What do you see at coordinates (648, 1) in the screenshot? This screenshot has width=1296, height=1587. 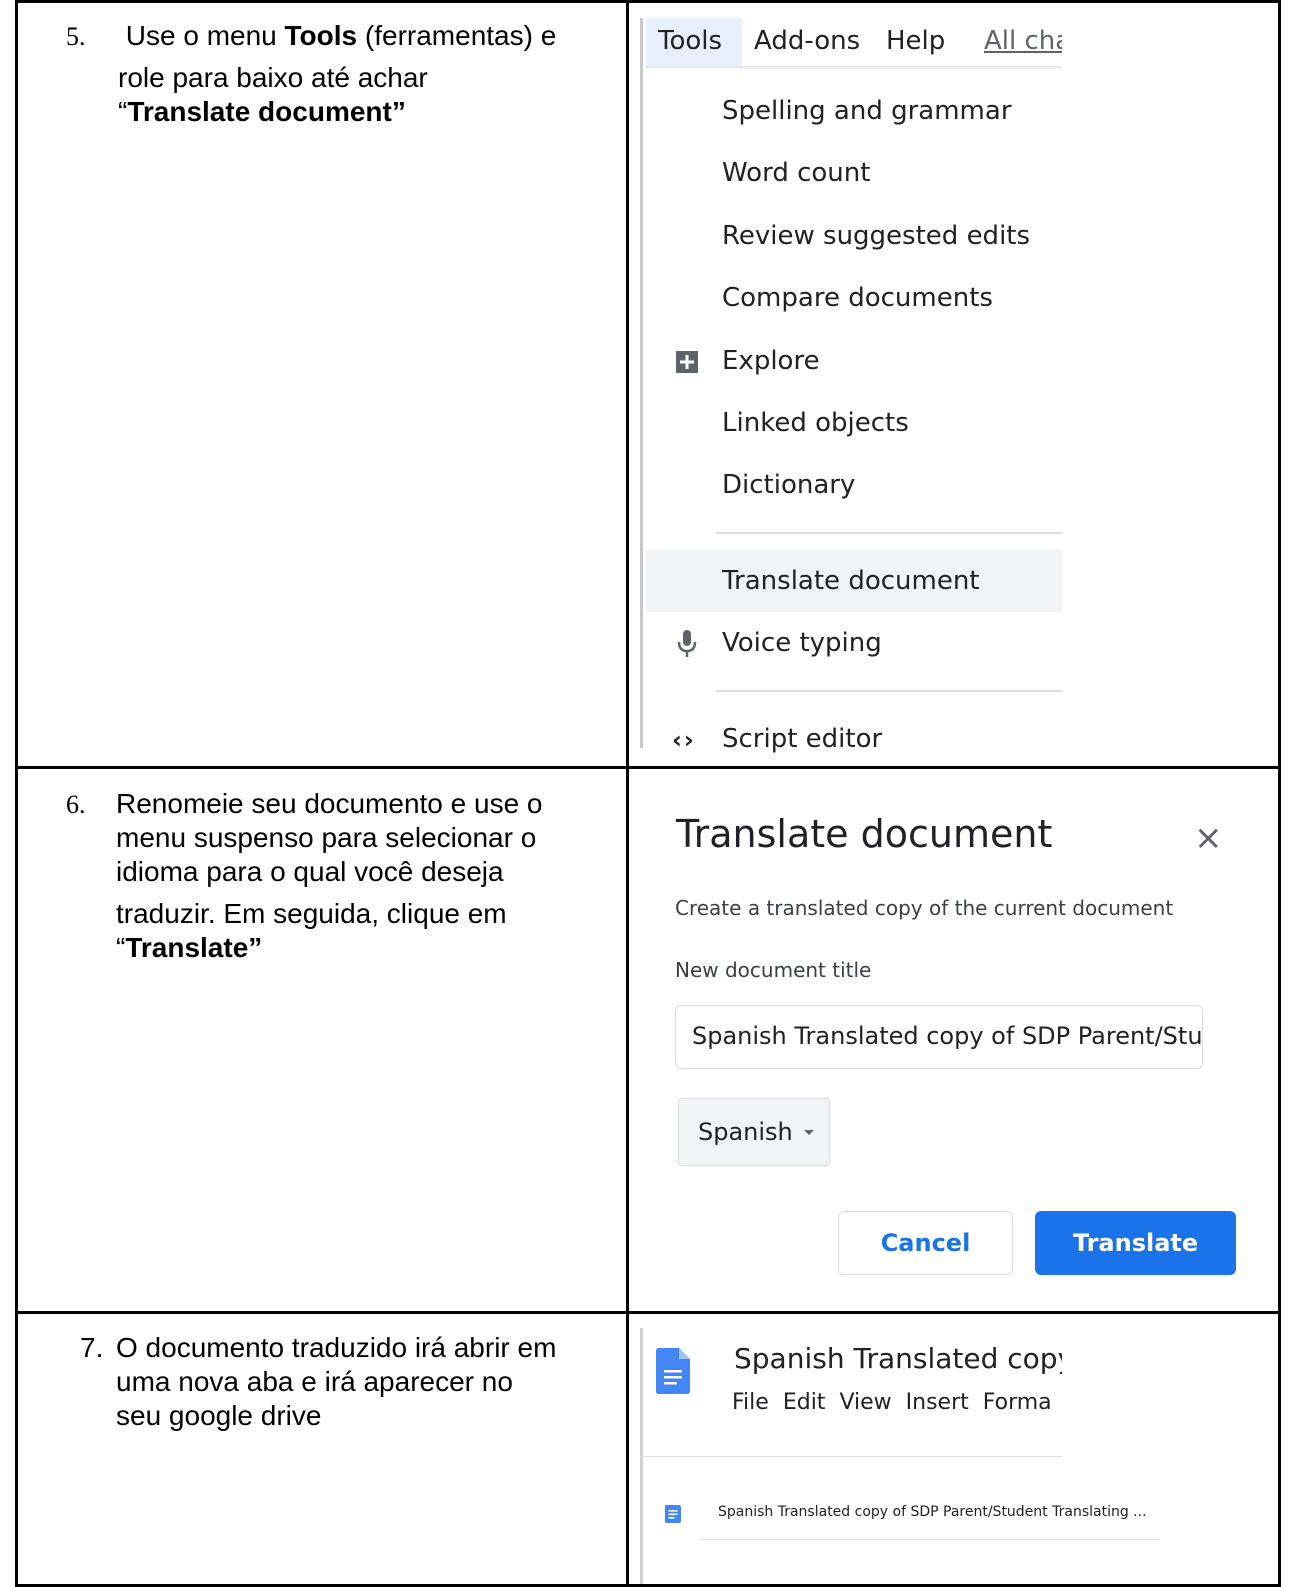 I see `table-border-top` at bounding box center [648, 1].